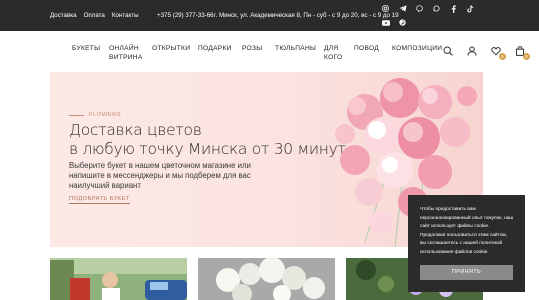  Describe the element at coordinates (402, 22) in the screenshot. I see `pinterest-icon` at that location.